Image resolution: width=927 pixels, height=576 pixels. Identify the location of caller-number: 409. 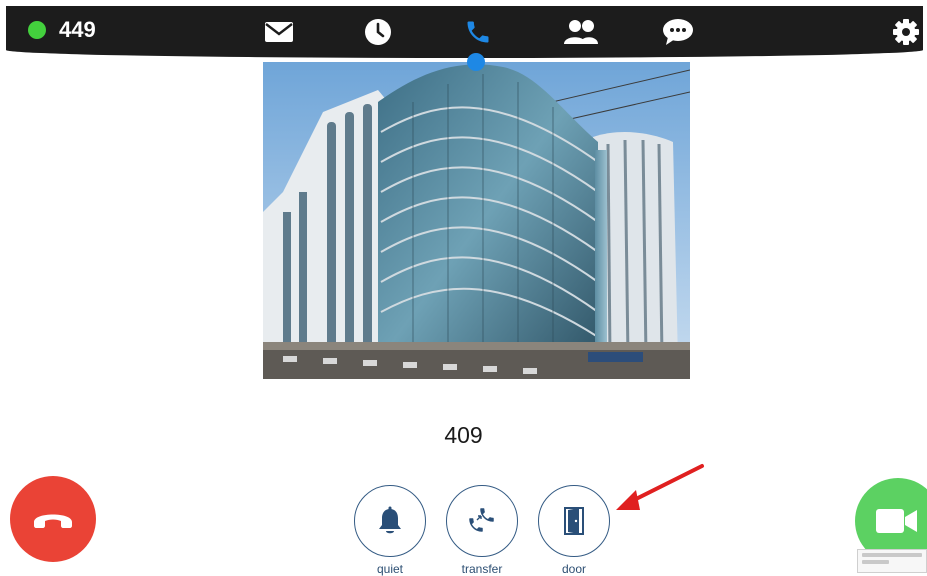
(463, 435).